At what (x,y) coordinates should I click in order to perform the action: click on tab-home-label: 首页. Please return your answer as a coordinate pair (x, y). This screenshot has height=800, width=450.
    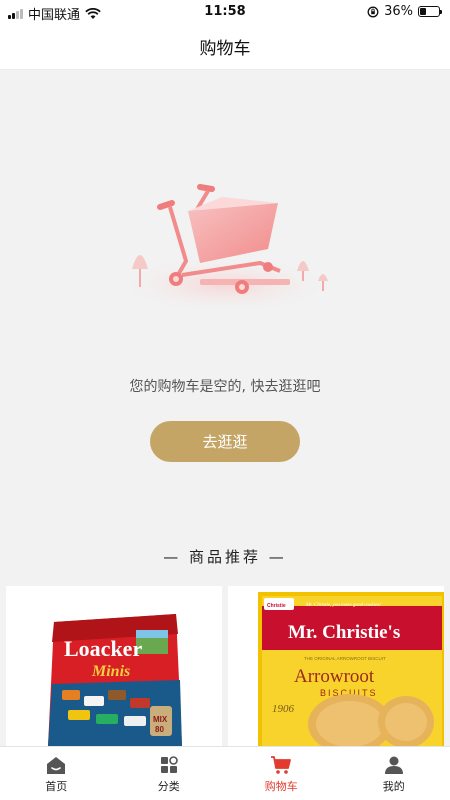
    Looking at the image, I should click on (56, 786).